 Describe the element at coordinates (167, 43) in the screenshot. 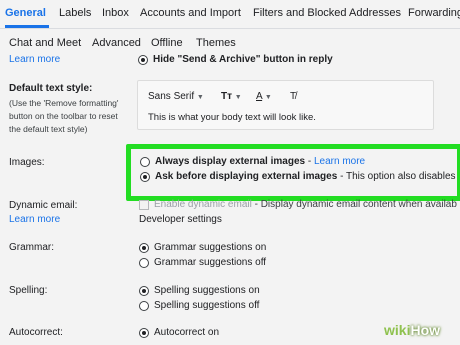

I see `tab-offline: Offline` at that location.